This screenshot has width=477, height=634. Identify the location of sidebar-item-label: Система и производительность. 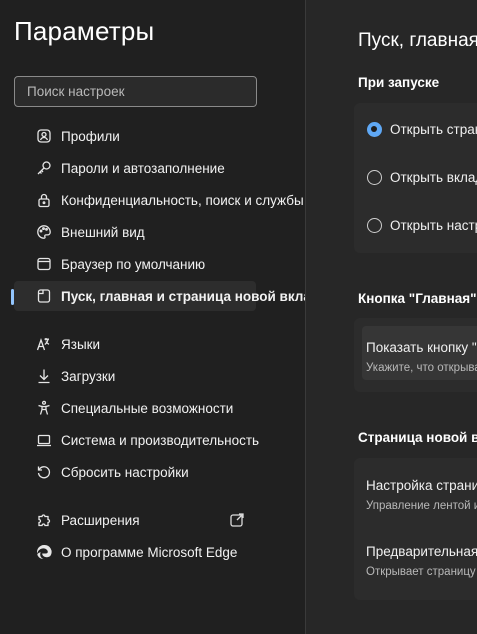
(160, 440).